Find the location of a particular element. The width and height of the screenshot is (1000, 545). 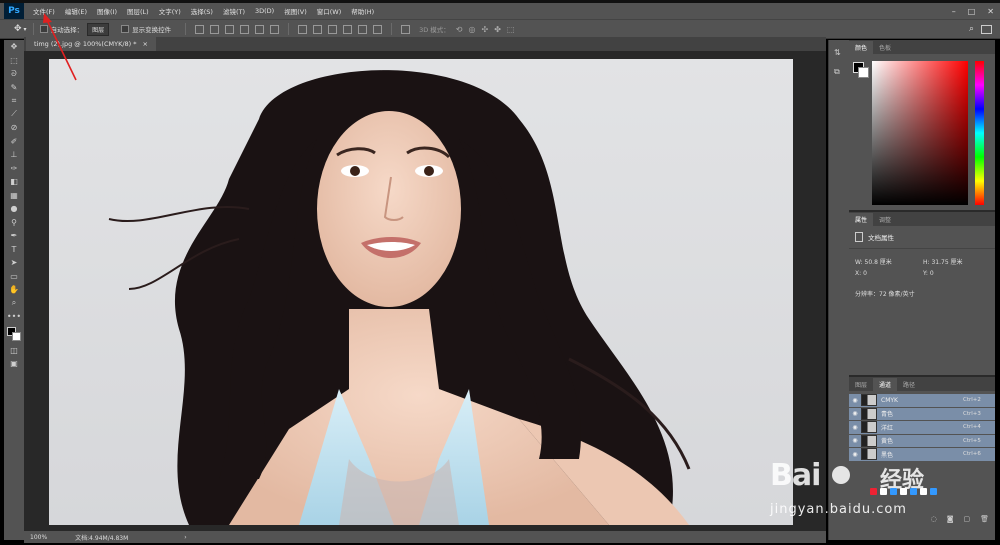

fg-bg-colors is located at coordinates (14, 334).